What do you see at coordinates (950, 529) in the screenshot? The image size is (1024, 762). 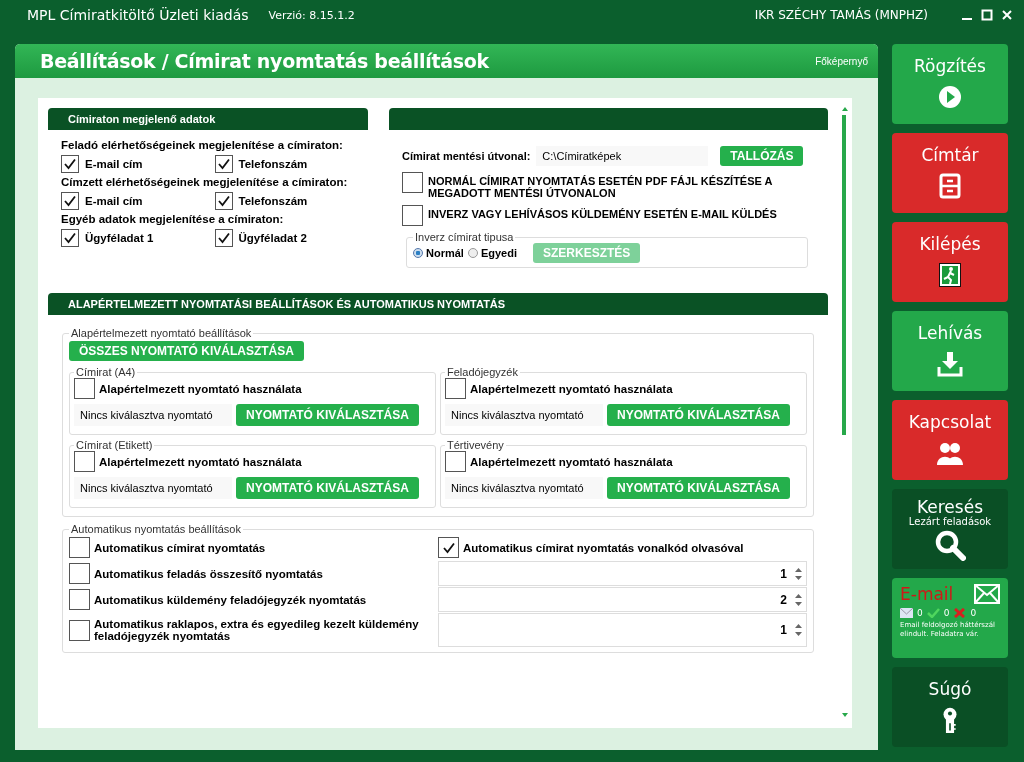 I see `nav-tile: Keresés Lezárt feladások` at bounding box center [950, 529].